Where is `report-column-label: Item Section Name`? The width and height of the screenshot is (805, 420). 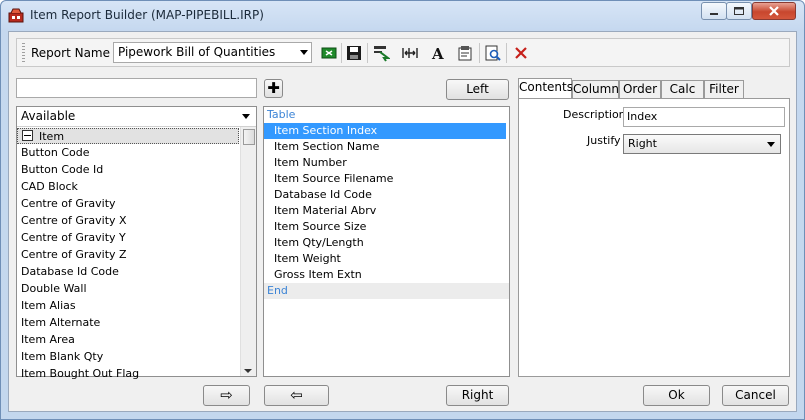
report-column-label: Item Section Name is located at coordinates (327, 146).